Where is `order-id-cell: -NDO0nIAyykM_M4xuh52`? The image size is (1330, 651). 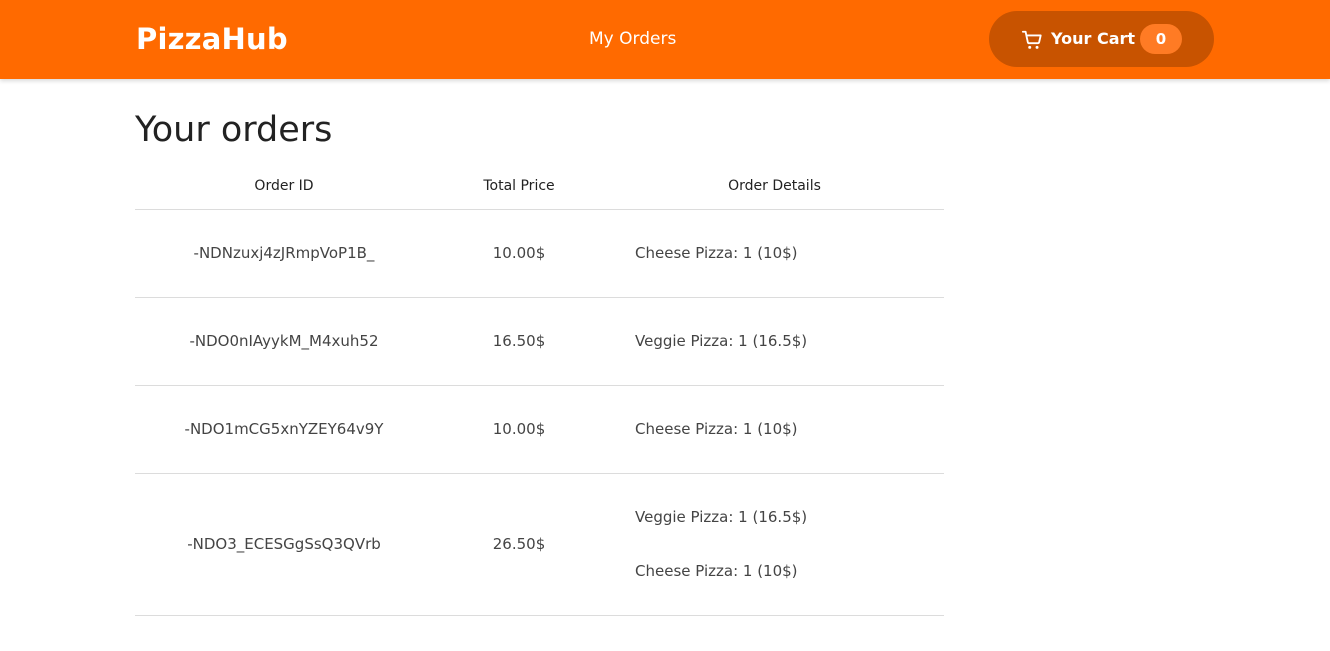
order-id-cell: -NDO0nIAyykM_M4xuh52 is located at coordinates (284, 341).